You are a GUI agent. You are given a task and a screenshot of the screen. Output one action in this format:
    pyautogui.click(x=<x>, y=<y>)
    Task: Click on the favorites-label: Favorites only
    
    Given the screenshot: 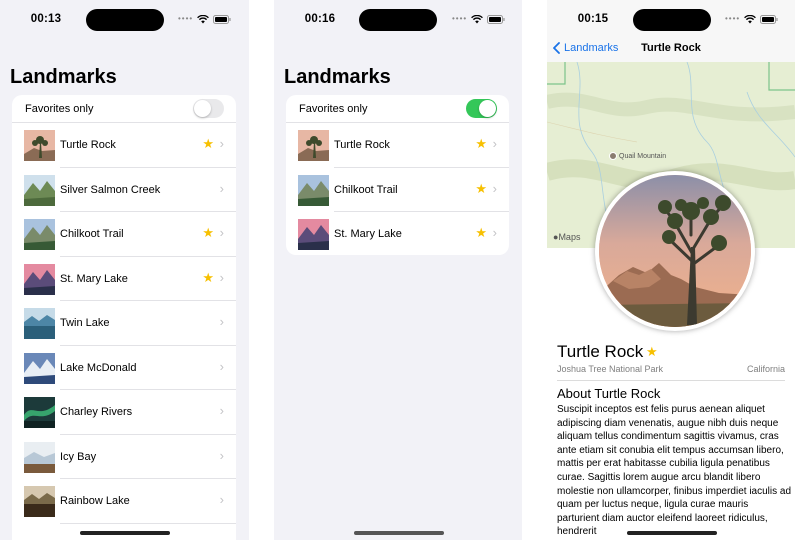 What is the action you would take?
    pyautogui.click(x=59, y=109)
    